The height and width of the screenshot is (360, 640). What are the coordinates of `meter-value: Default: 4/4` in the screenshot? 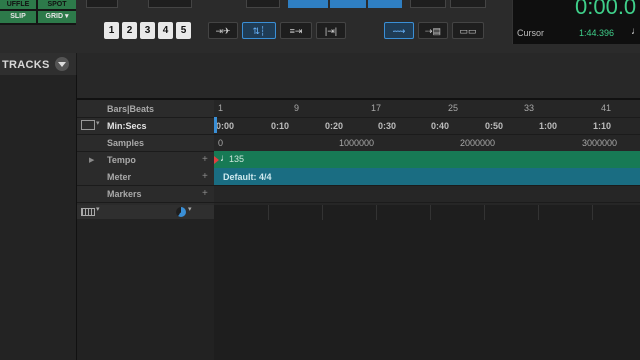 It's located at (247, 177).